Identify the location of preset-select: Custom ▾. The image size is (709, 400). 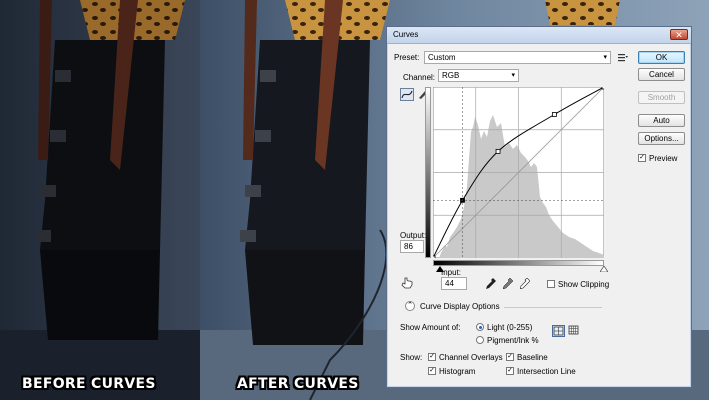
(517, 57).